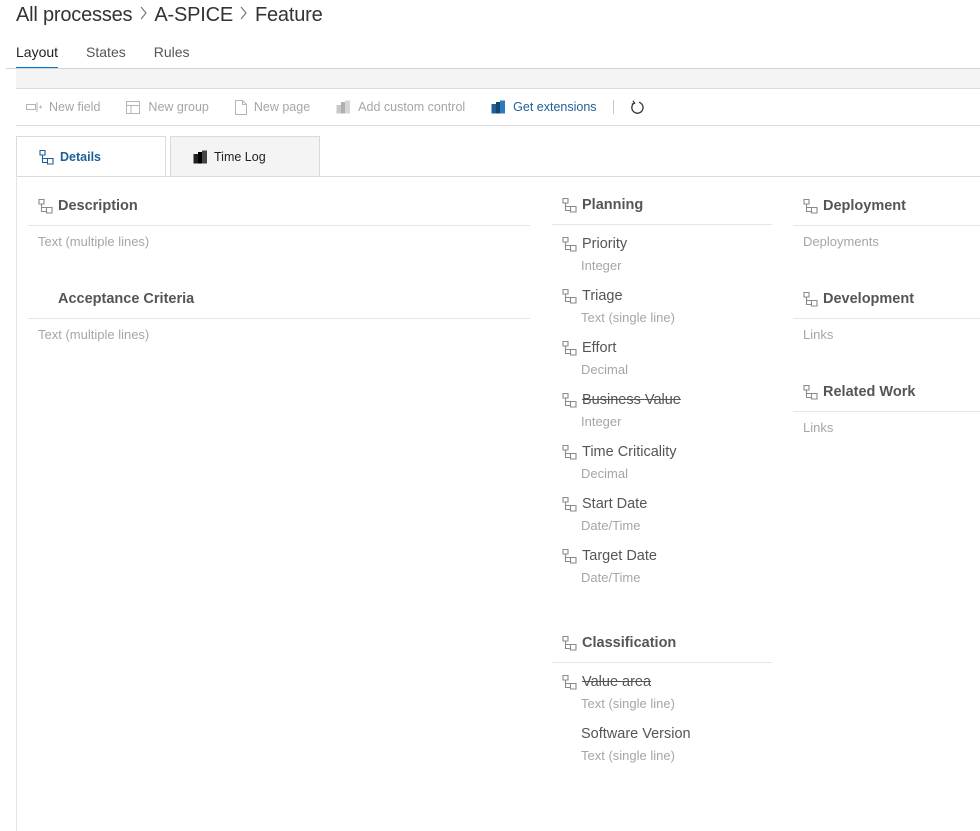 This screenshot has width=980, height=831. I want to click on new-field-button: New field, so click(63, 107).